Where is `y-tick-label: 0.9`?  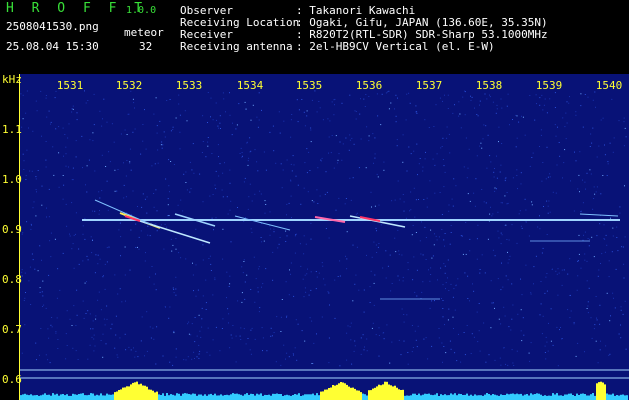 y-tick-label: 0.9 is located at coordinates (12, 229).